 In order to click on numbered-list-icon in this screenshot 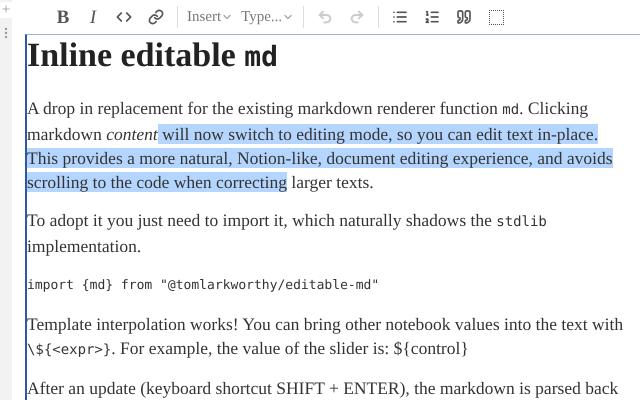, I will do `click(432, 17)`.